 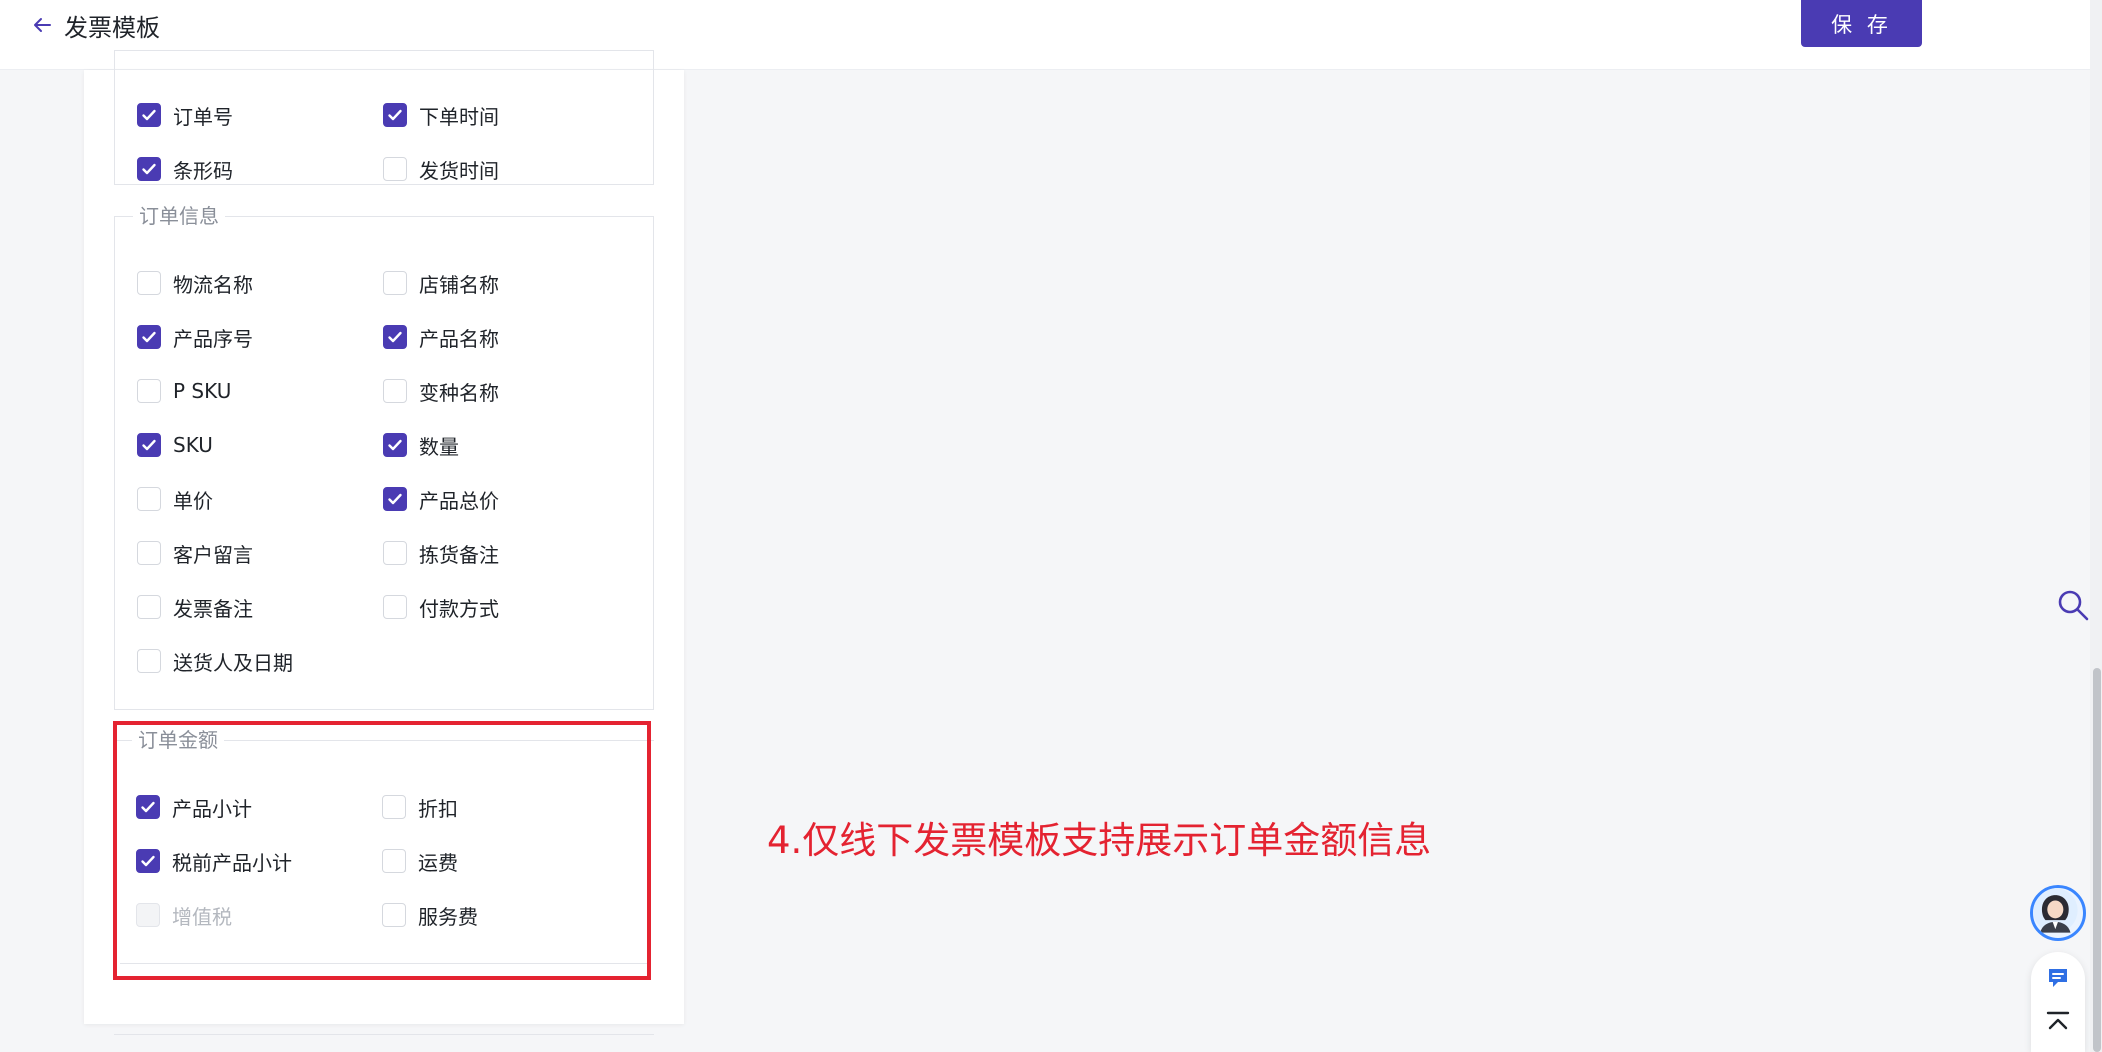 I want to click on checkbox-invoice-note: 发票备注, so click(x=195, y=607).